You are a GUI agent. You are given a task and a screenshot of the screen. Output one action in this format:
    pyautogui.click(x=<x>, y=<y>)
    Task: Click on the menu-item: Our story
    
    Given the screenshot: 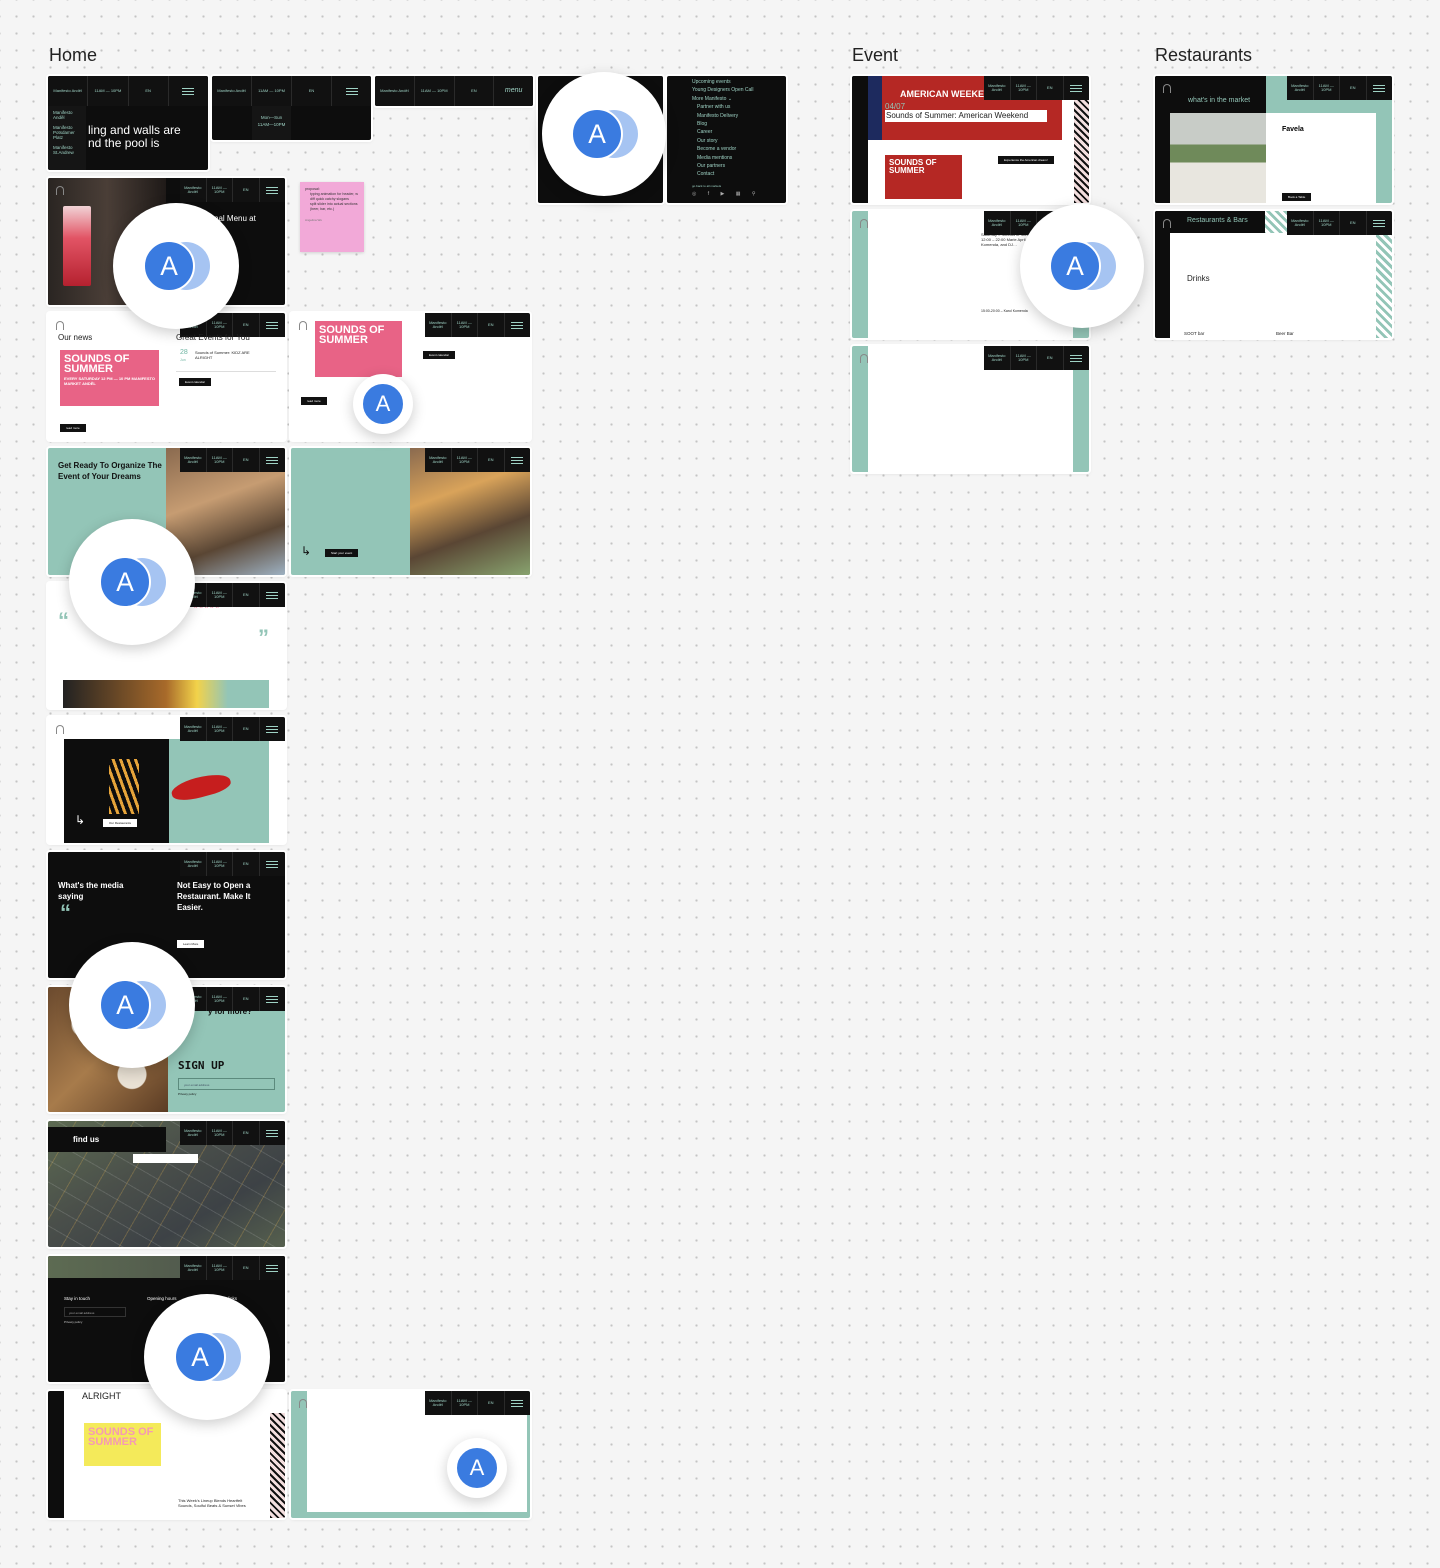 What is the action you would take?
    pyautogui.click(x=741, y=141)
    